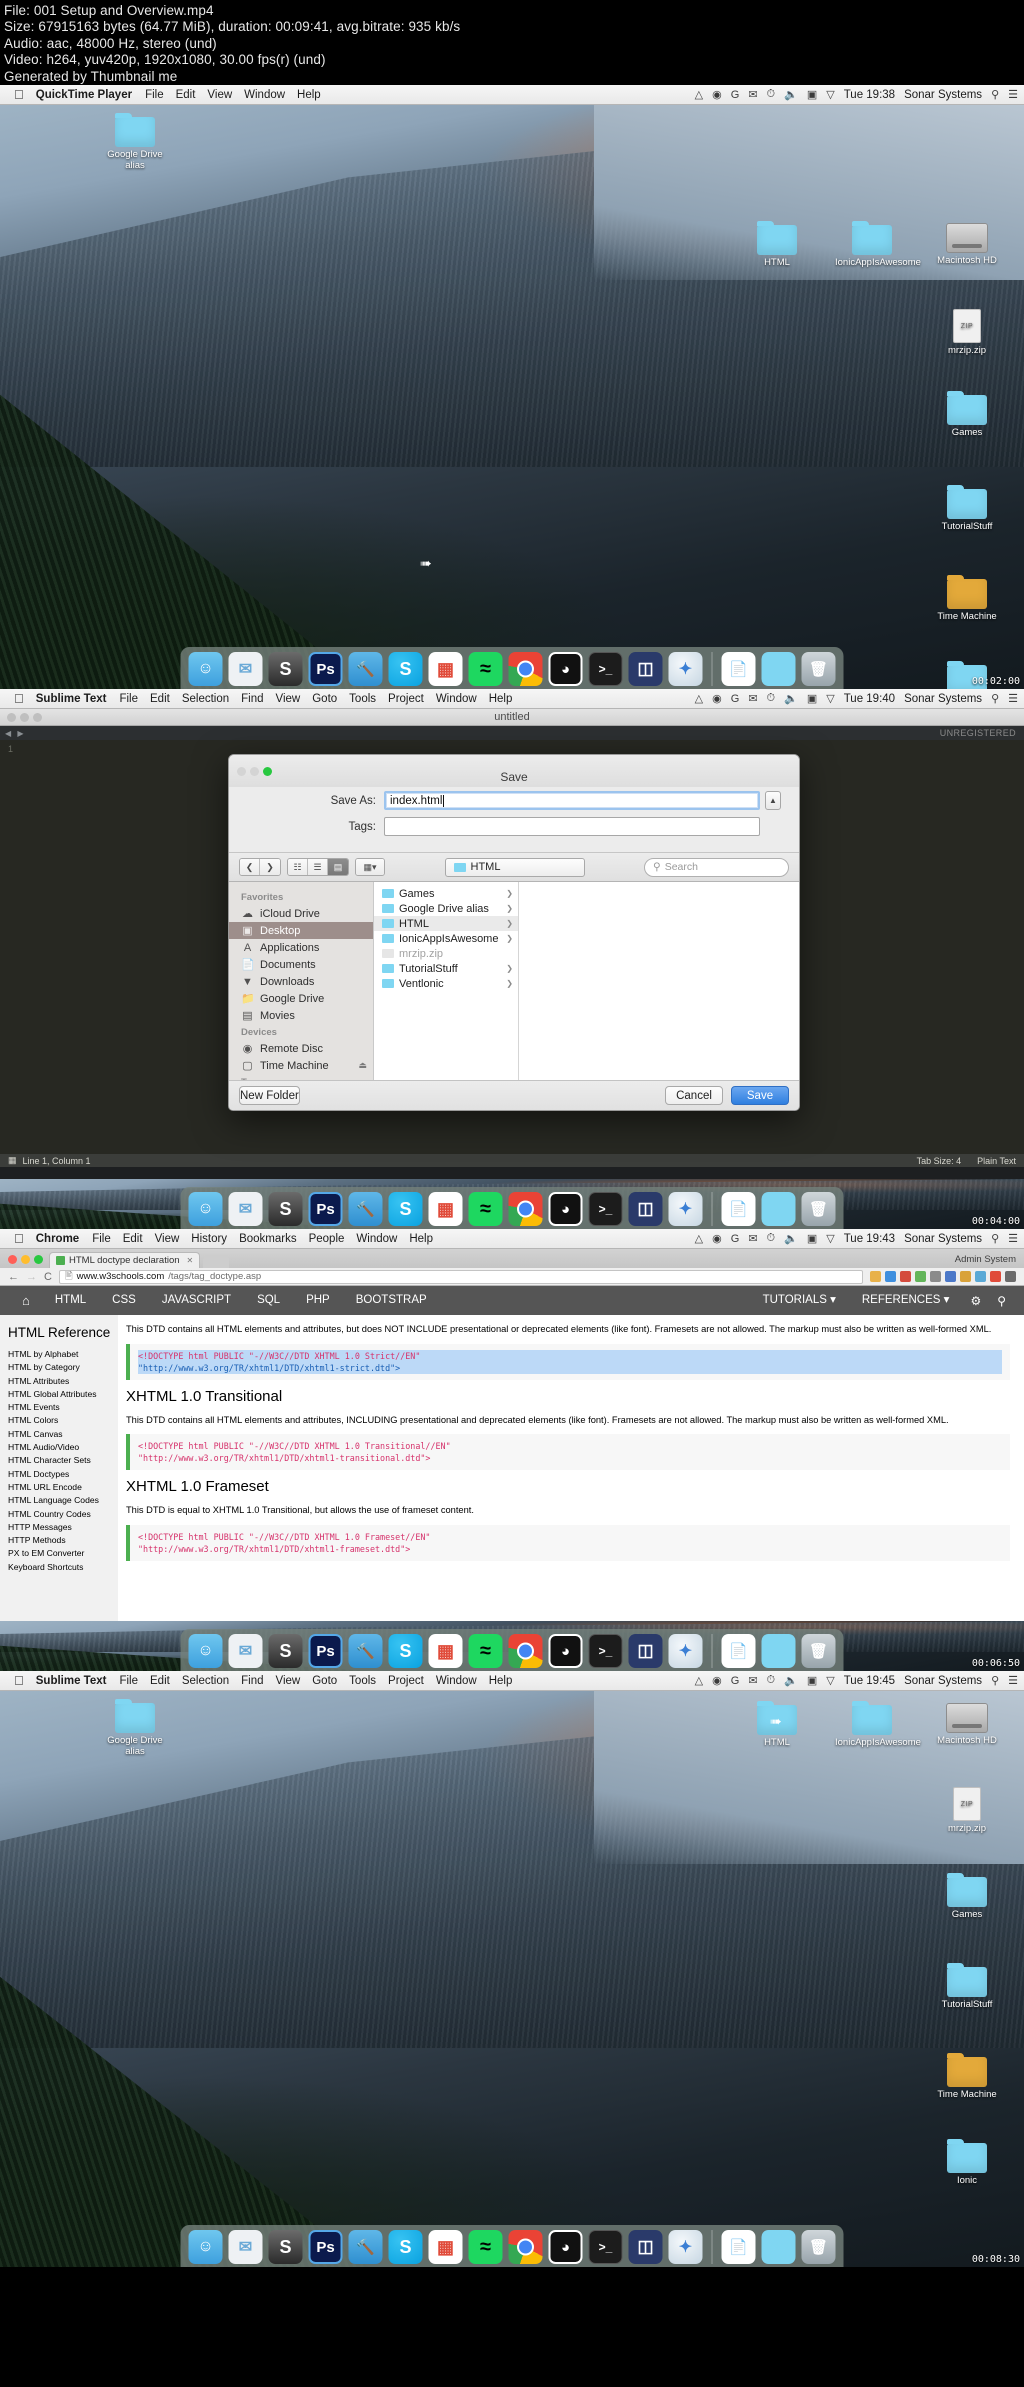 The width and height of the screenshot is (1024, 2387). What do you see at coordinates (446, 923) in the screenshot?
I see `file-row-html: HTML ❯` at bounding box center [446, 923].